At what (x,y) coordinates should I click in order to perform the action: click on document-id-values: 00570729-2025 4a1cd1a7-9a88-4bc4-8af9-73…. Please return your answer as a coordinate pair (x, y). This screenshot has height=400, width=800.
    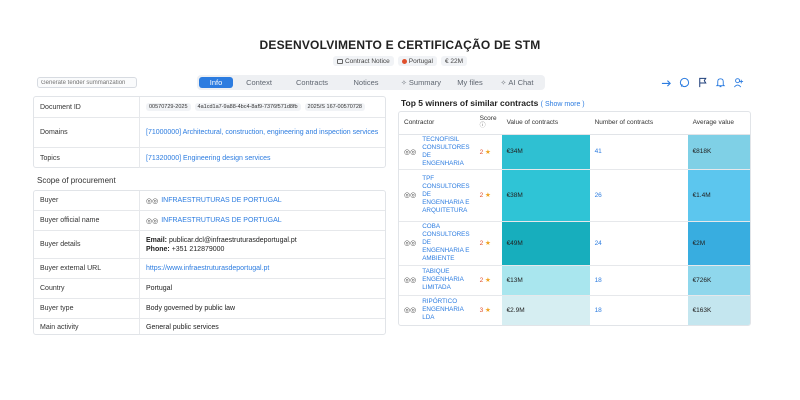
    Looking at the image, I should click on (262, 107).